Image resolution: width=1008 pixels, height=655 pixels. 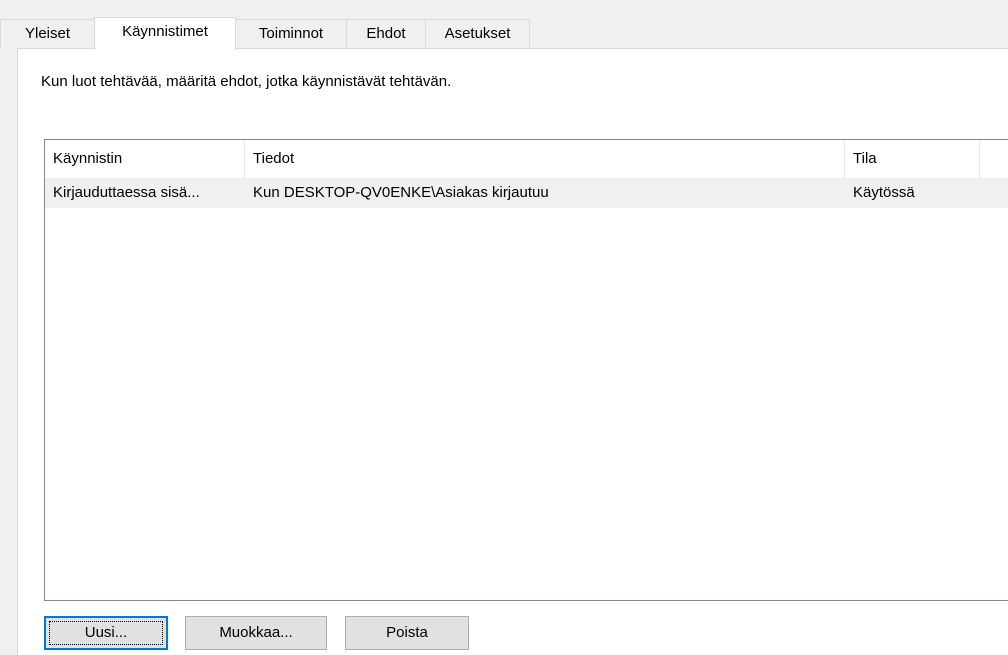 What do you see at coordinates (145, 159) in the screenshot?
I see `column-header-trigger: Käynnistin` at bounding box center [145, 159].